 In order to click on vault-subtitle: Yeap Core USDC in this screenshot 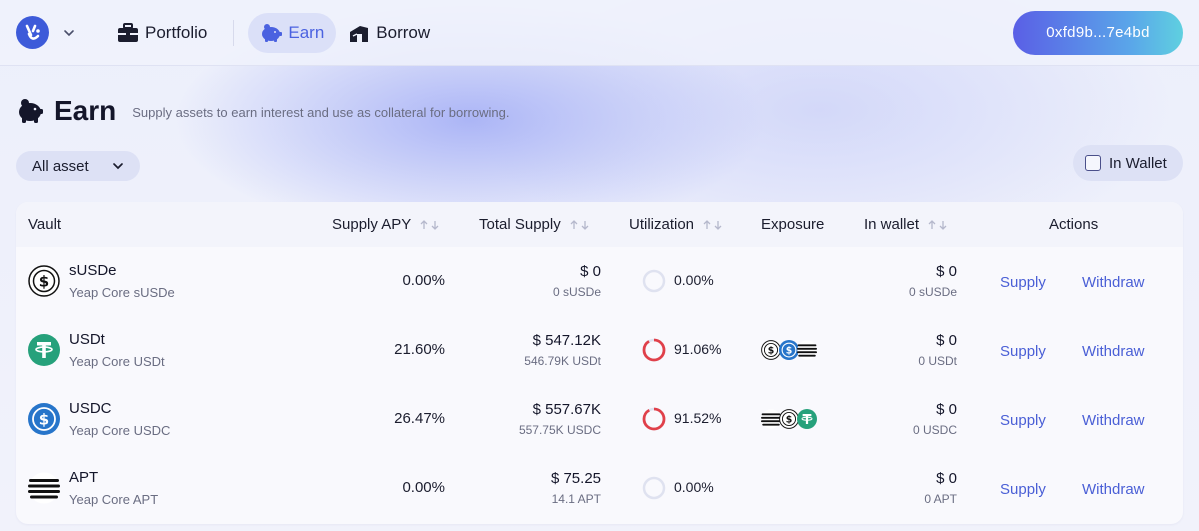, I will do `click(120, 430)`.